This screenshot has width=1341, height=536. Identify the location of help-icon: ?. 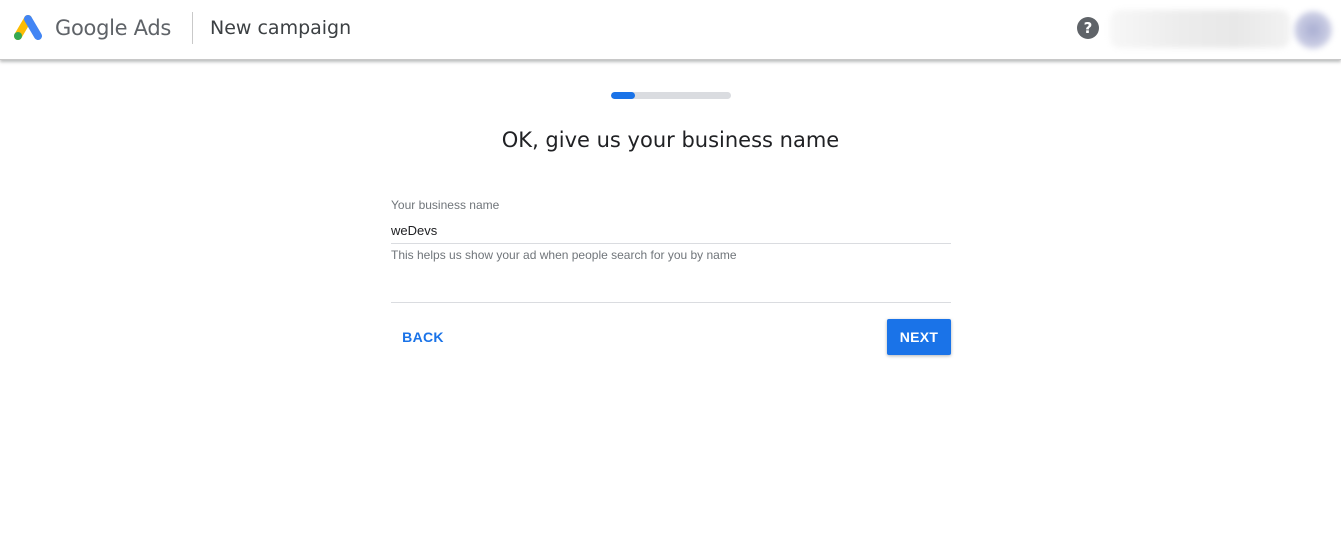
(1088, 28).